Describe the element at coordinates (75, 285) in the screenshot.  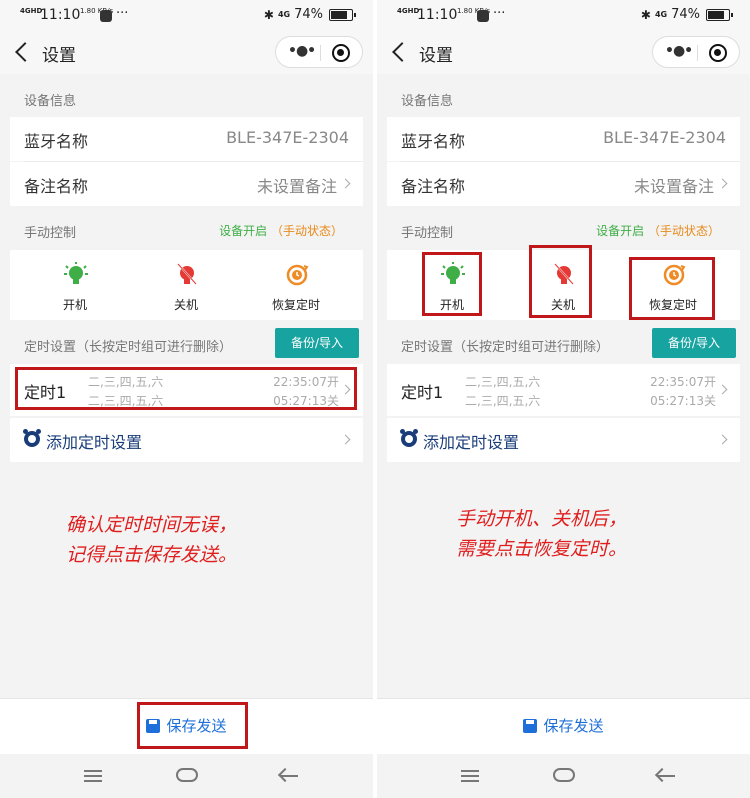
I see `power-on-button: 开机` at that location.